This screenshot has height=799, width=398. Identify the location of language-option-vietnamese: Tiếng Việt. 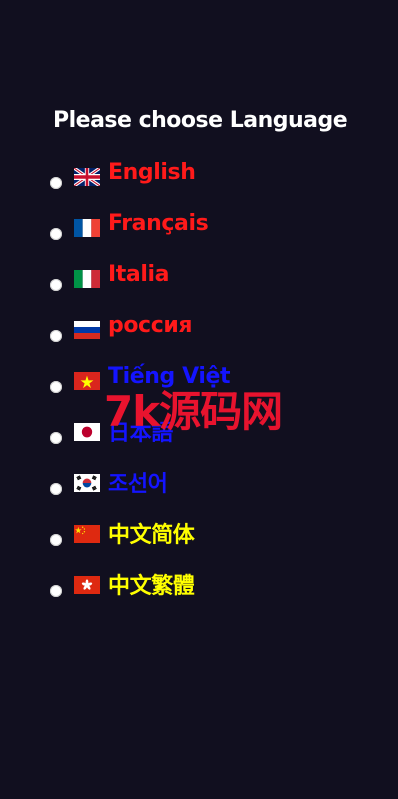
(215, 384).